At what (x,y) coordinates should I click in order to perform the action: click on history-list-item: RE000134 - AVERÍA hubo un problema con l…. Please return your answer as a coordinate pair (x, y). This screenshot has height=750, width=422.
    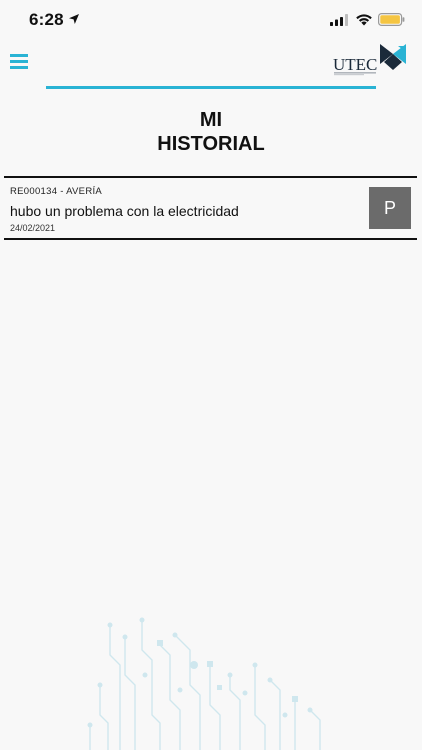
    Looking at the image, I should click on (210, 208).